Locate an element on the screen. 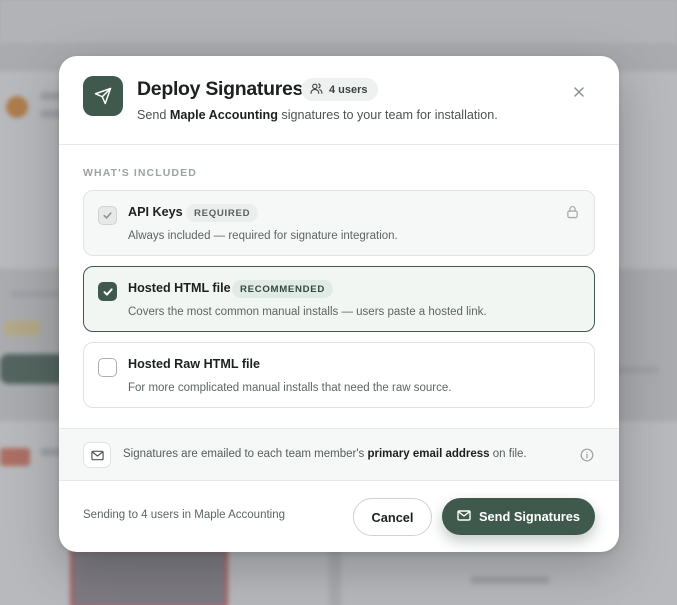  api-keys-checkbox is located at coordinates (107, 215).